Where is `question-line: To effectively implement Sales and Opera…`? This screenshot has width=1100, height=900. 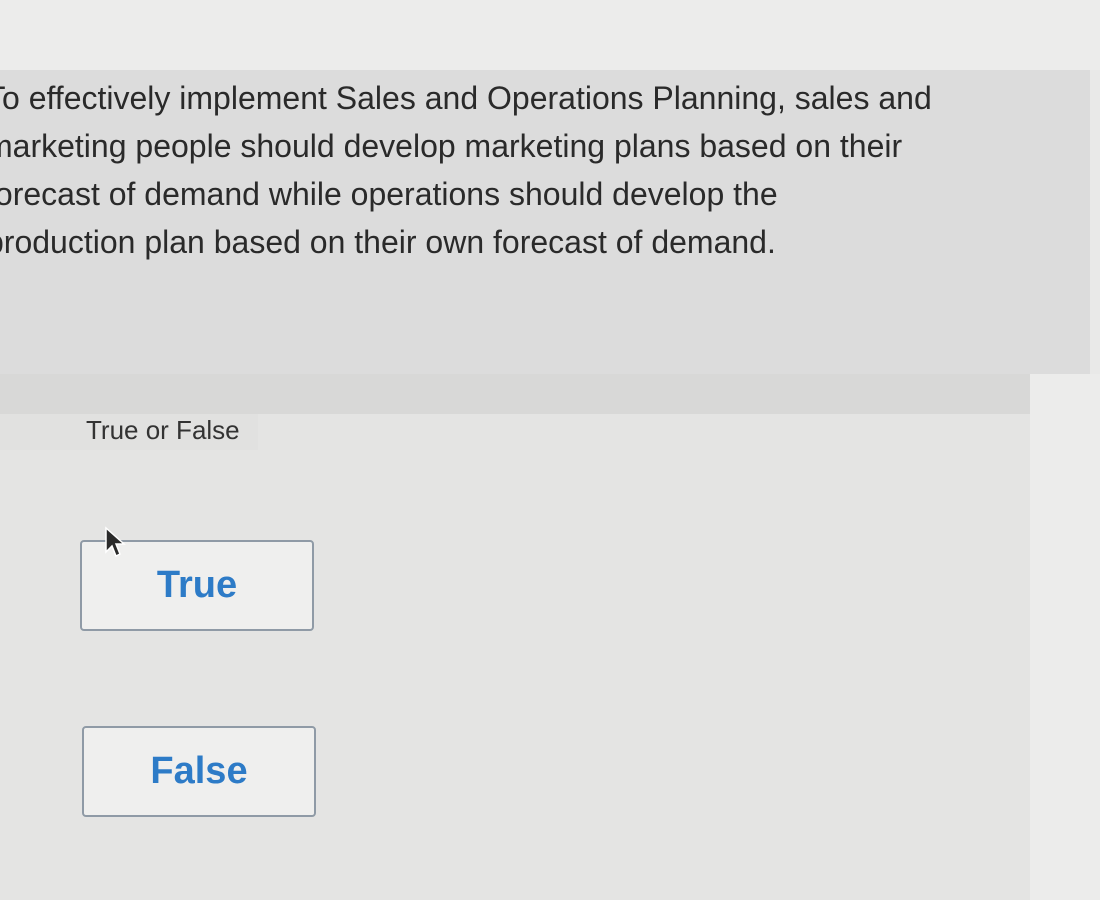
question-line: To effectively implement Sales and Opera… is located at coordinates (466, 98).